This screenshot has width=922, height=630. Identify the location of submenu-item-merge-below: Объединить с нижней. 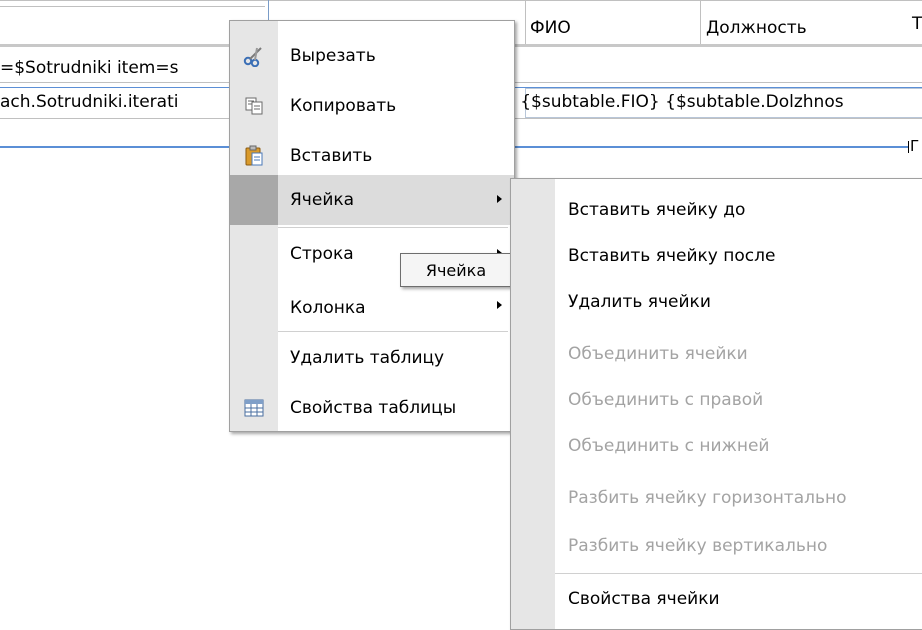
(716, 446).